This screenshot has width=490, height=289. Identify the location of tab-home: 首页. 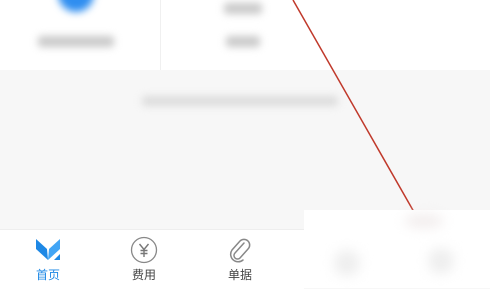
(48, 259).